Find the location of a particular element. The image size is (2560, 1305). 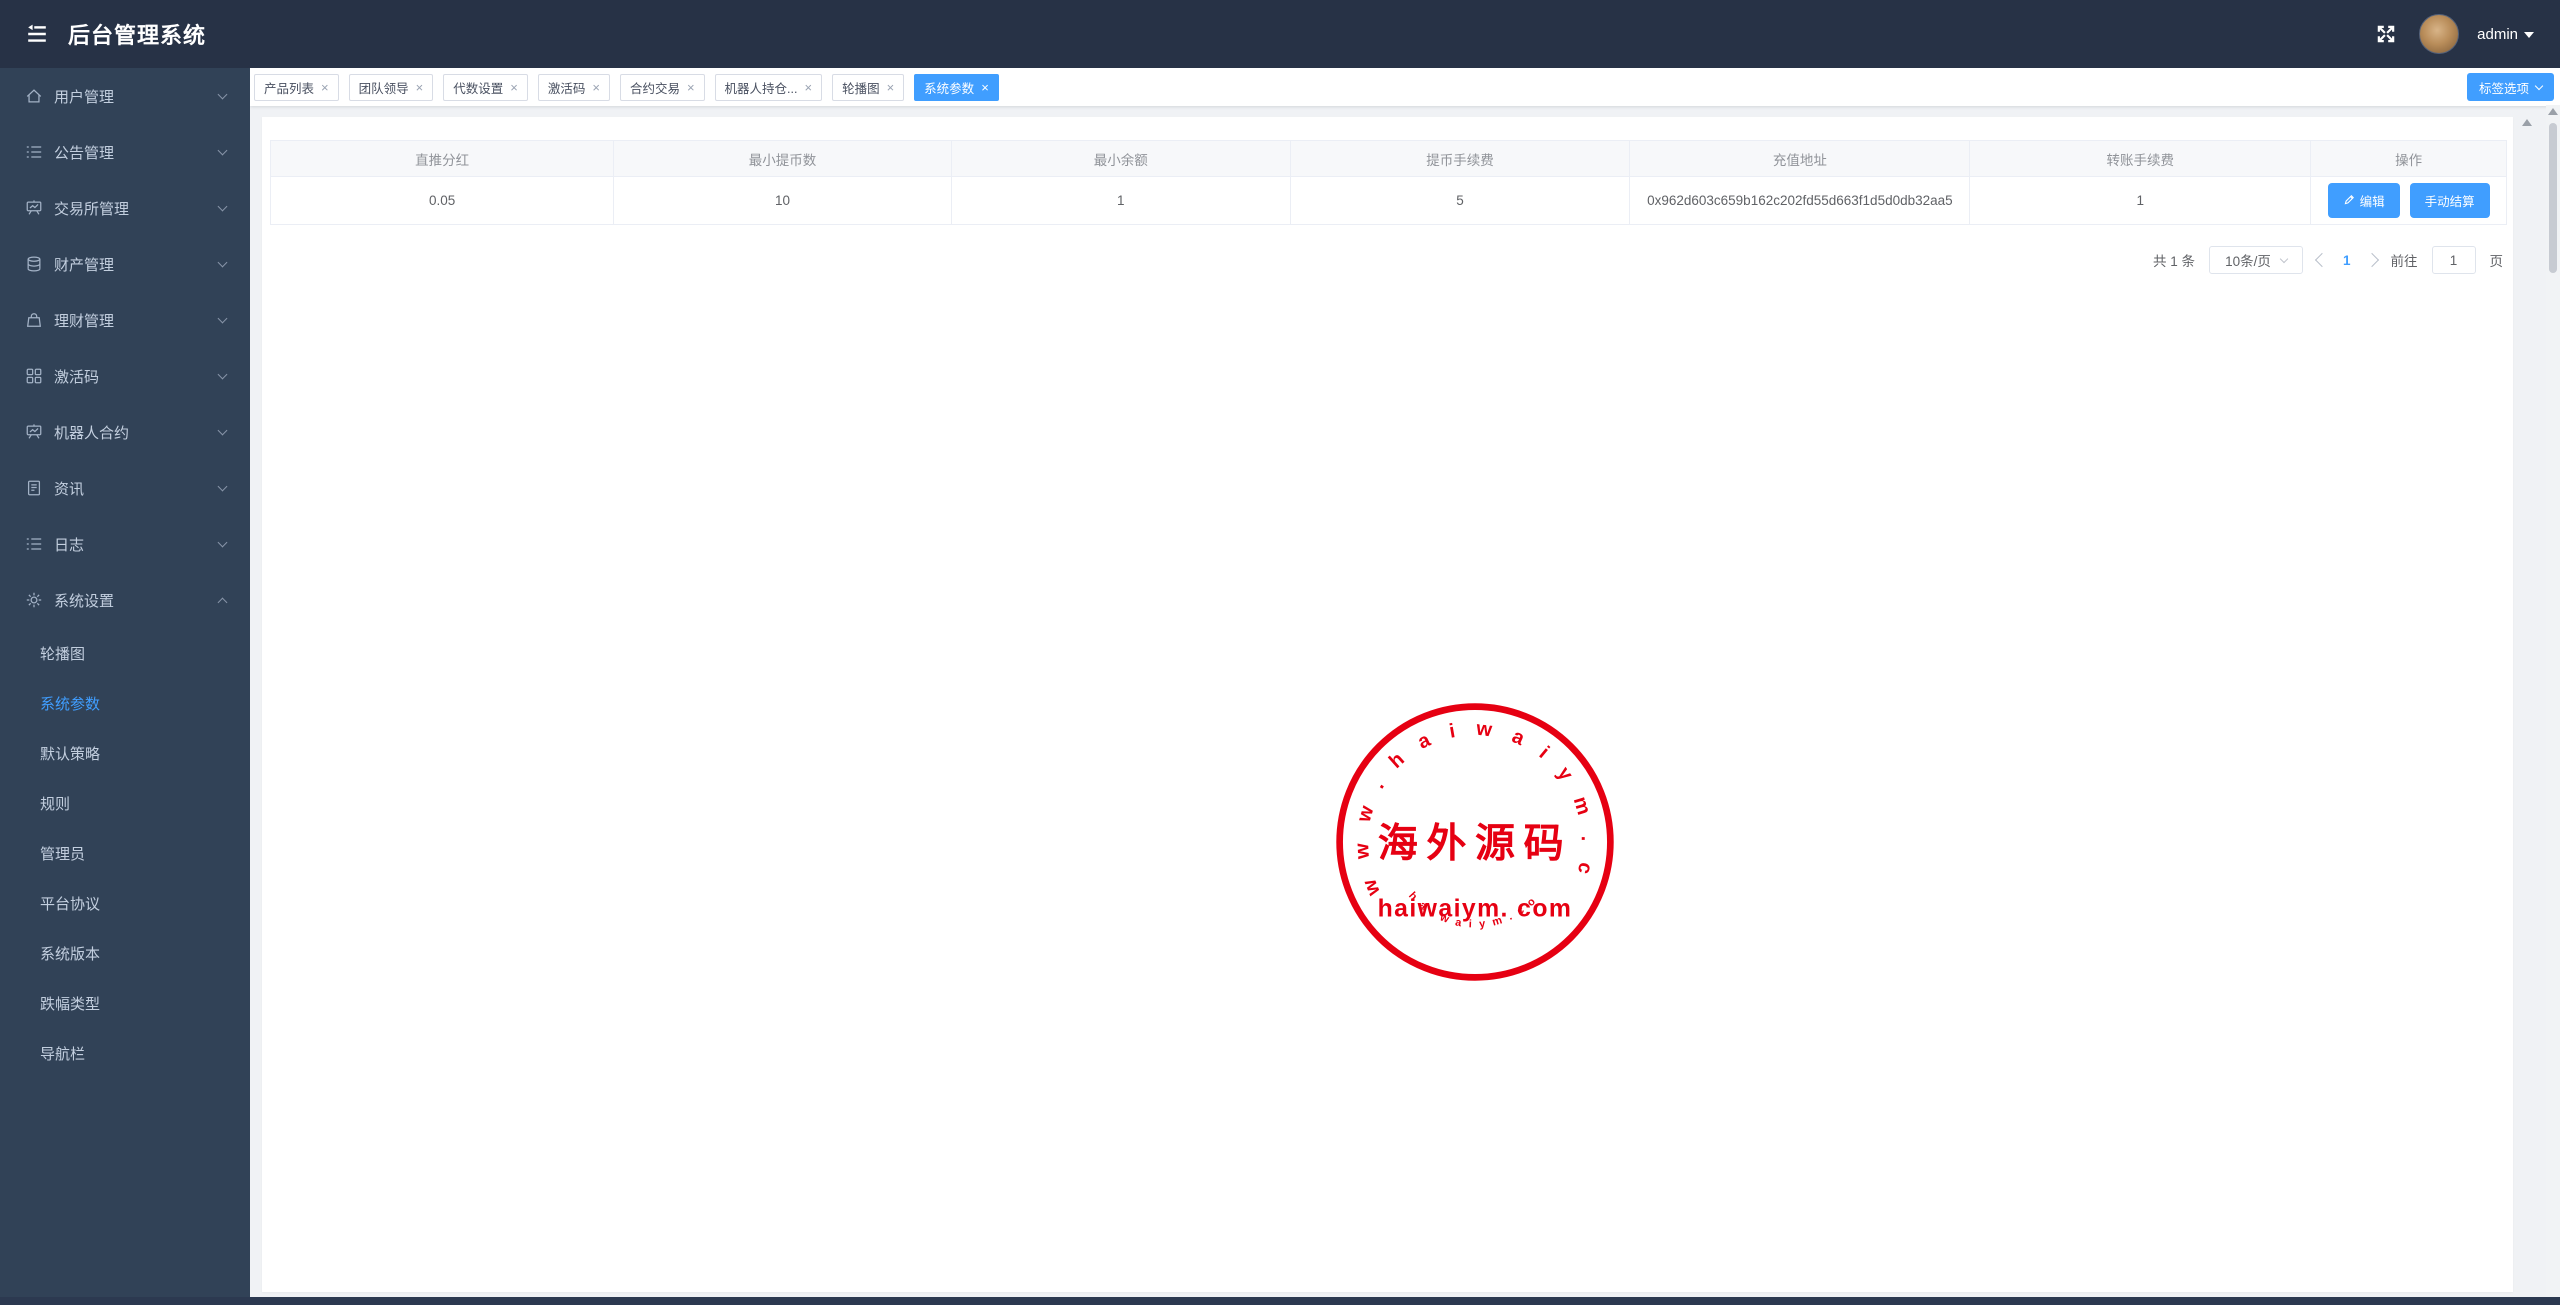

news-icon is located at coordinates (34, 488).